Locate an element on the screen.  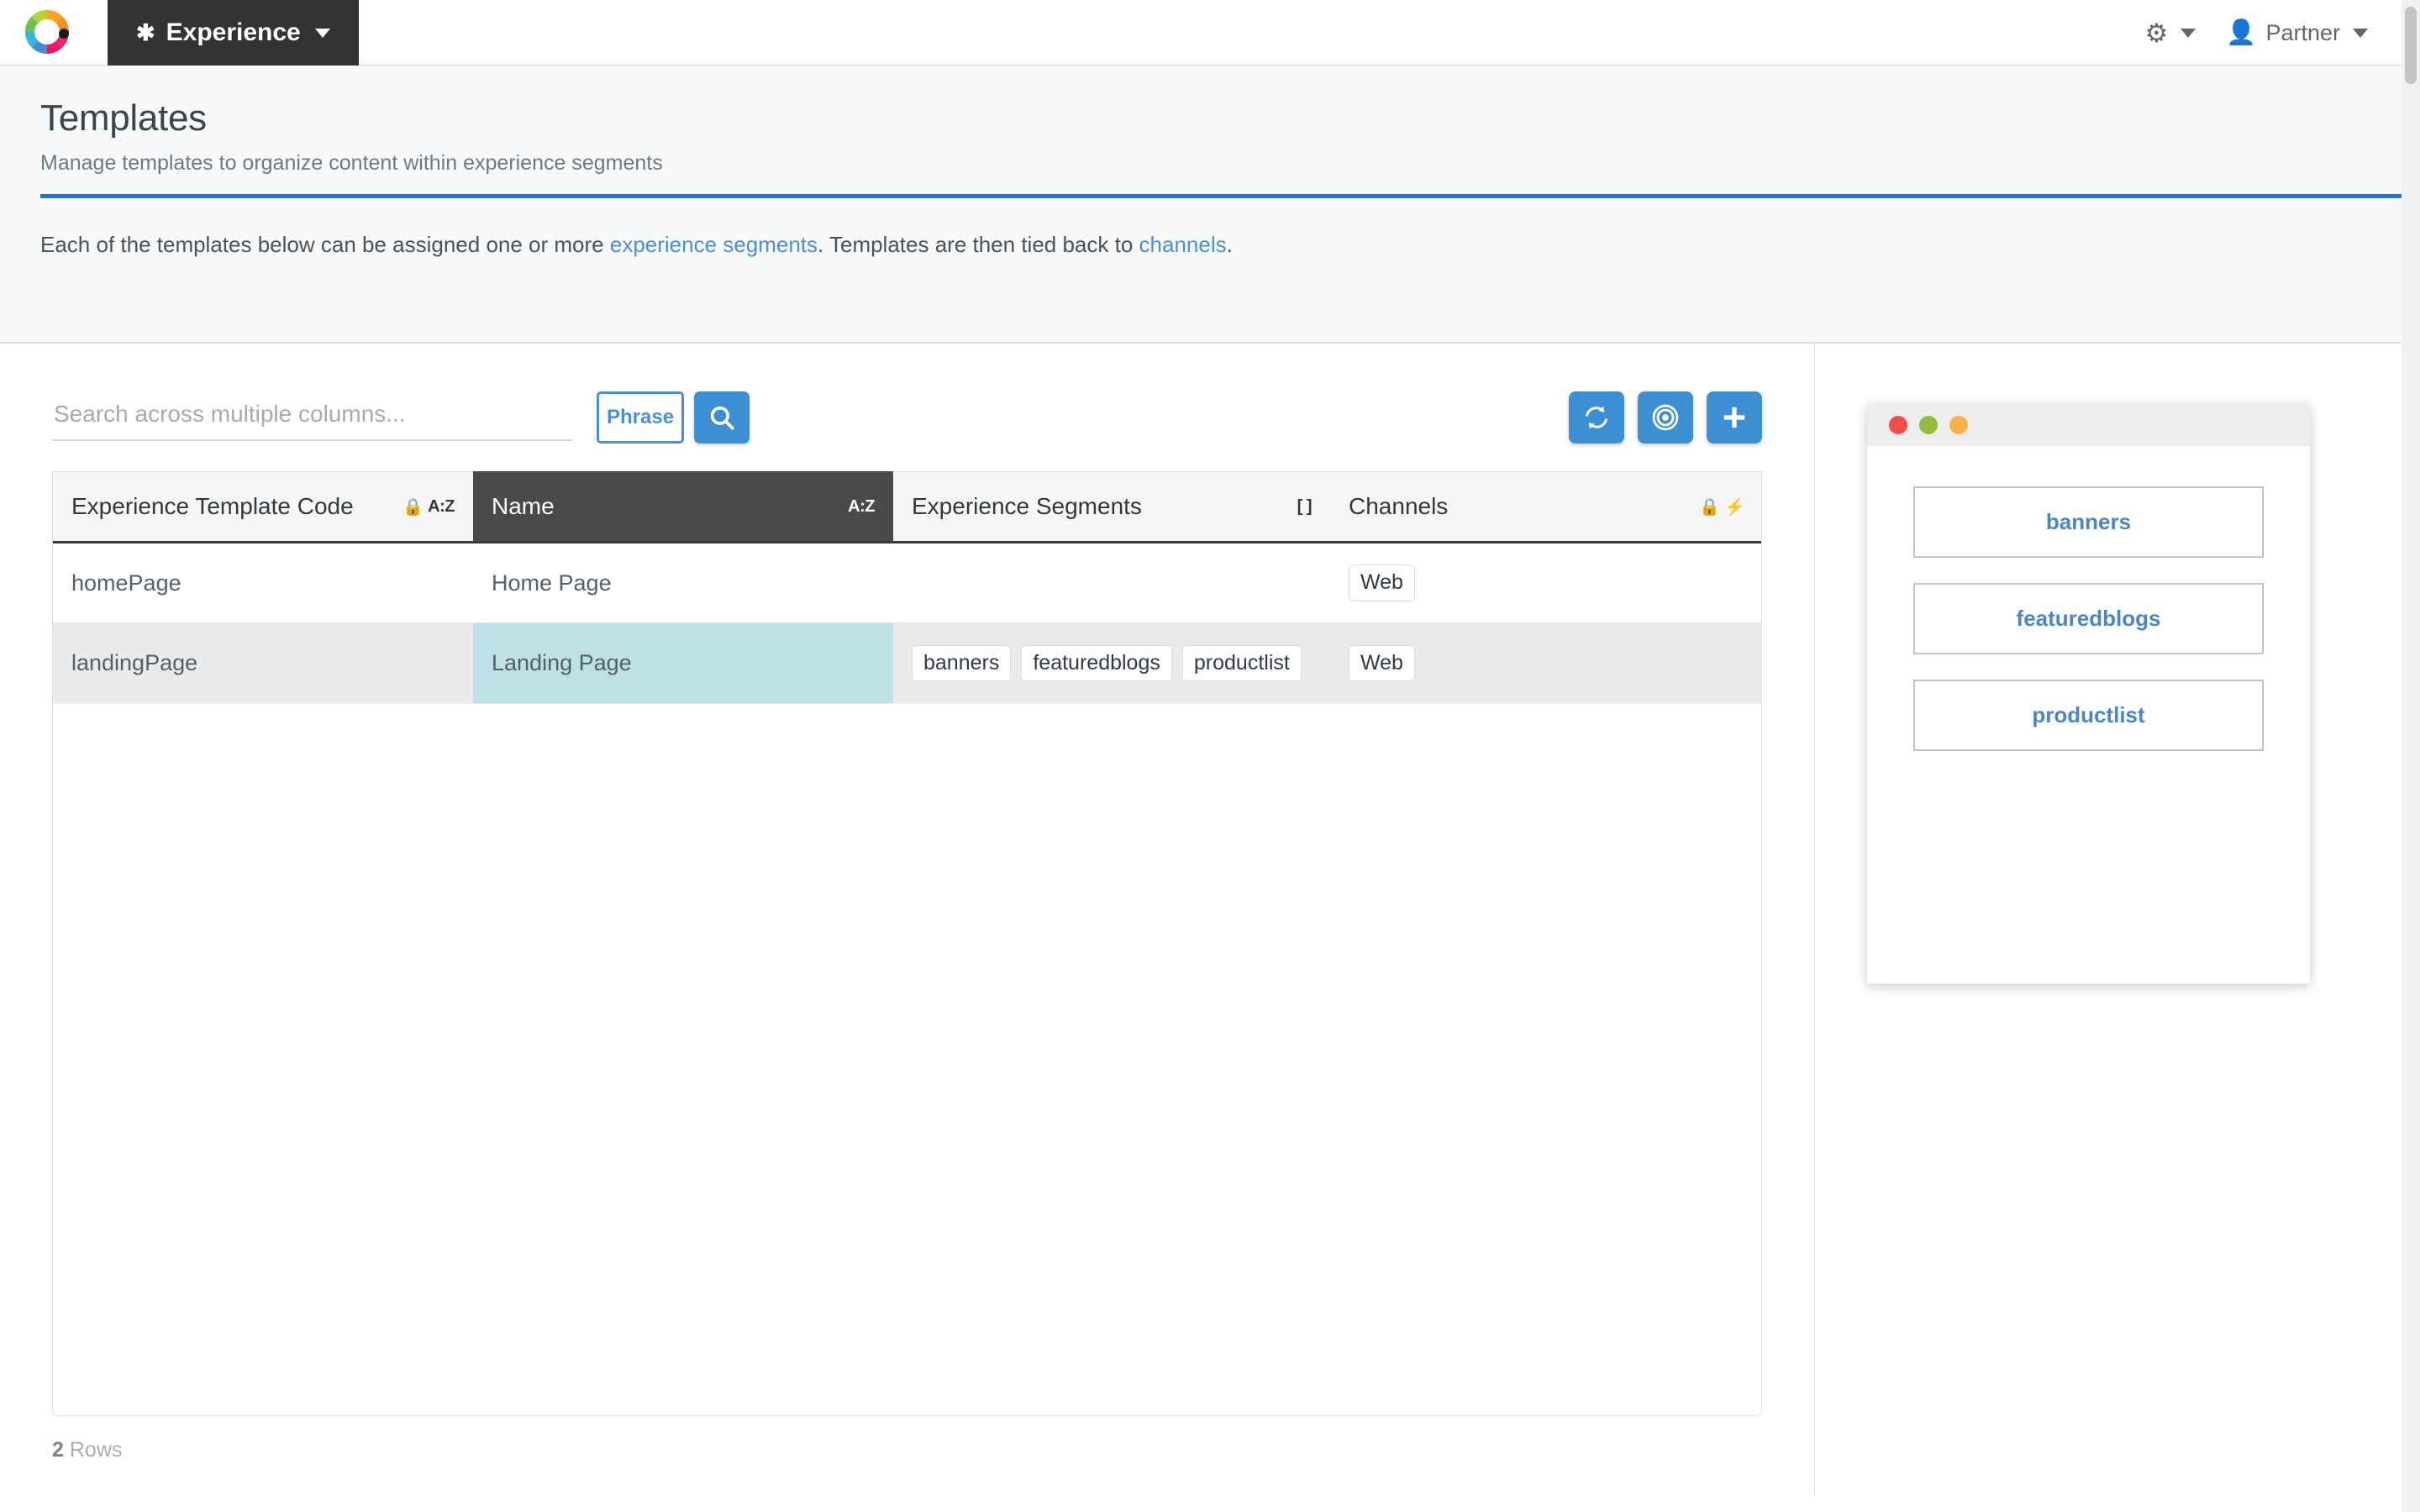
person-icon: 👤 is located at coordinates (2241, 32).